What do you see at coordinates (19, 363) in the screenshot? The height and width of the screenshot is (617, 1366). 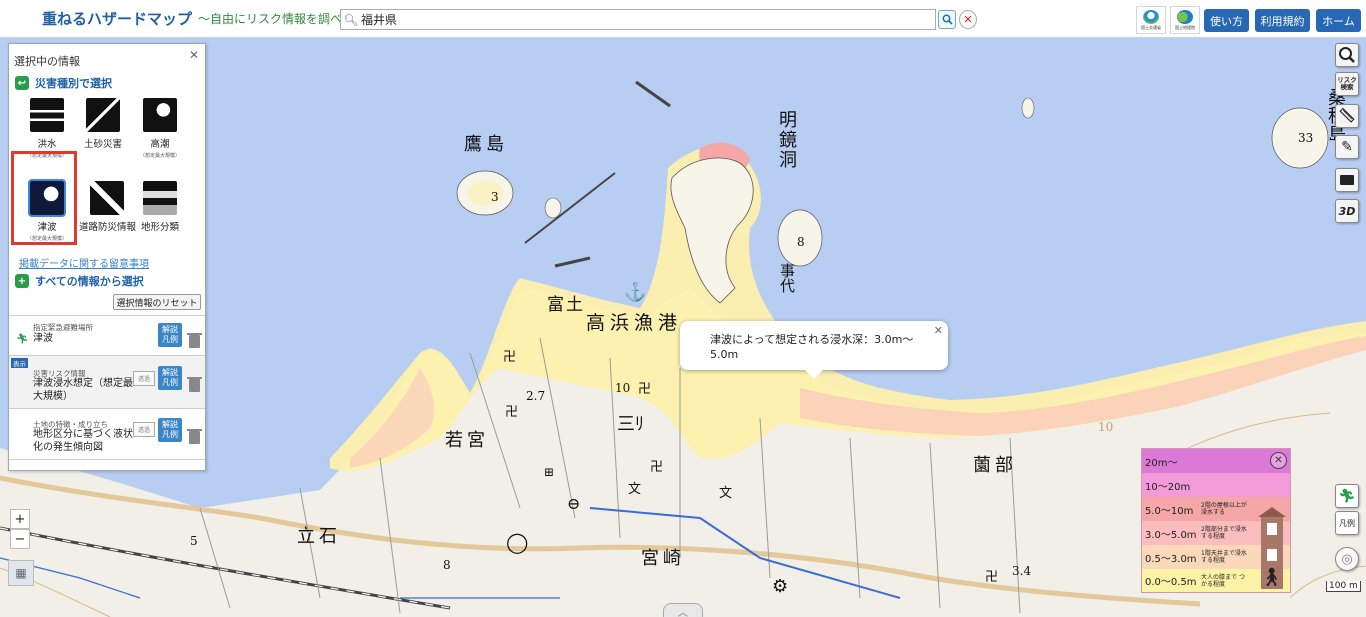 I see `show-tag: 表示` at bounding box center [19, 363].